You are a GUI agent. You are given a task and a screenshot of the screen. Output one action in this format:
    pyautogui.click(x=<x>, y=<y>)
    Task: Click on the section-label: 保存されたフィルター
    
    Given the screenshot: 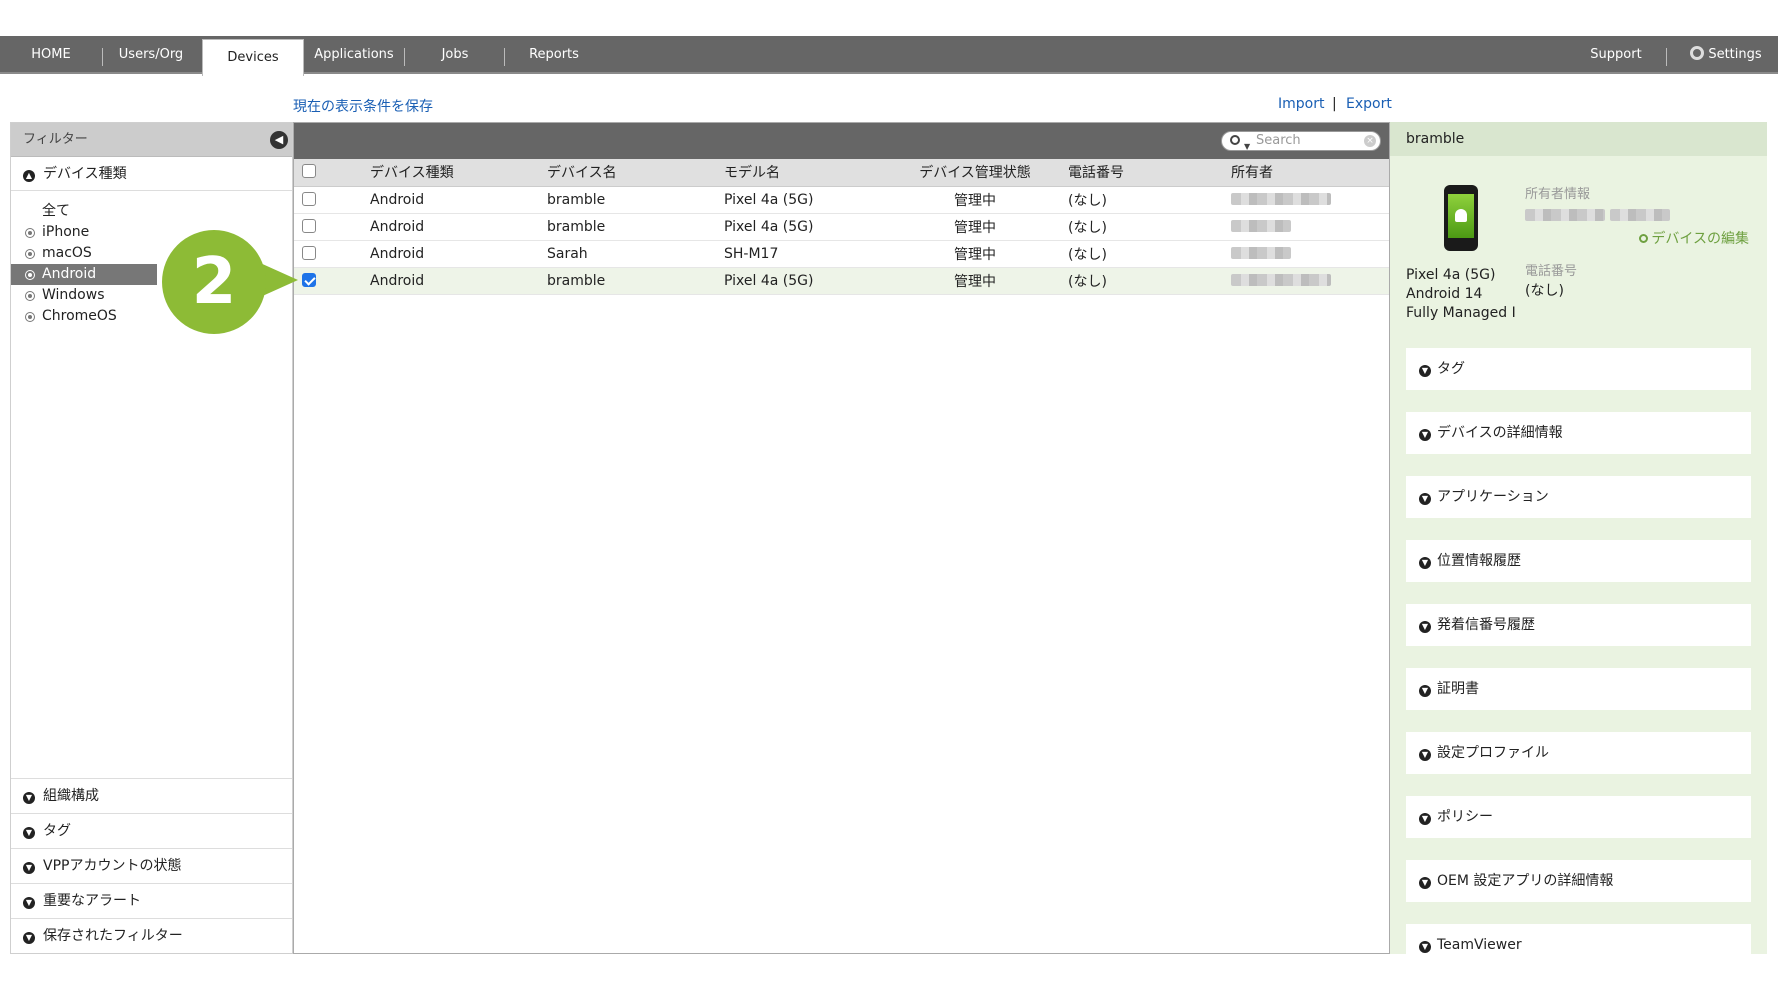 What is the action you would take?
    pyautogui.click(x=113, y=936)
    